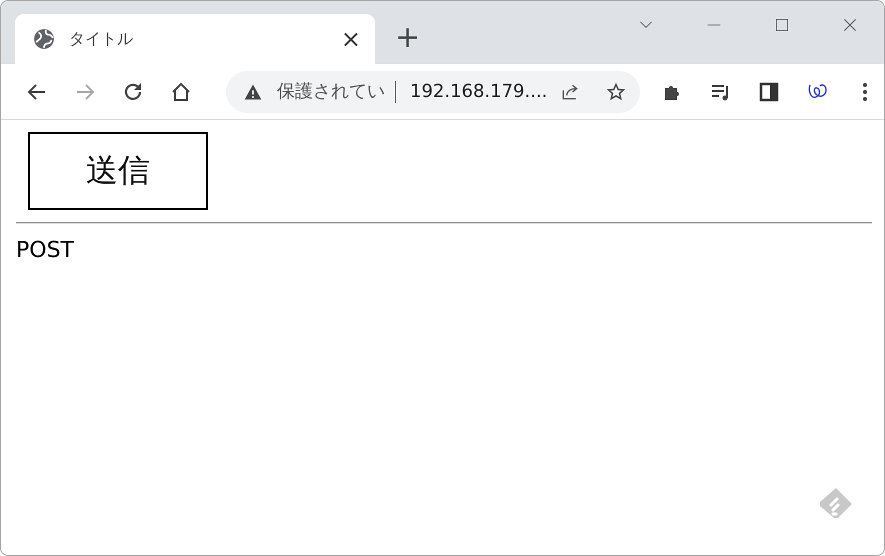  Describe the element at coordinates (616, 92) in the screenshot. I see `star-icon` at that location.